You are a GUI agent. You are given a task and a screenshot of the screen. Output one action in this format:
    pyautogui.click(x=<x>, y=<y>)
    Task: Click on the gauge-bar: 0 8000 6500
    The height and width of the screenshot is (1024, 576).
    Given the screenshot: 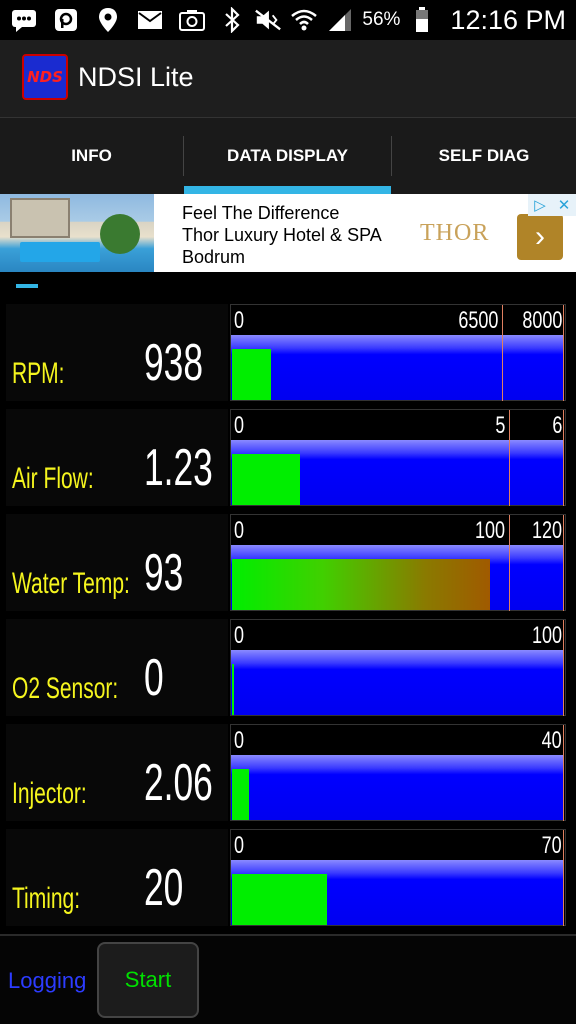 What is the action you would take?
    pyautogui.click(x=398, y=352)
    